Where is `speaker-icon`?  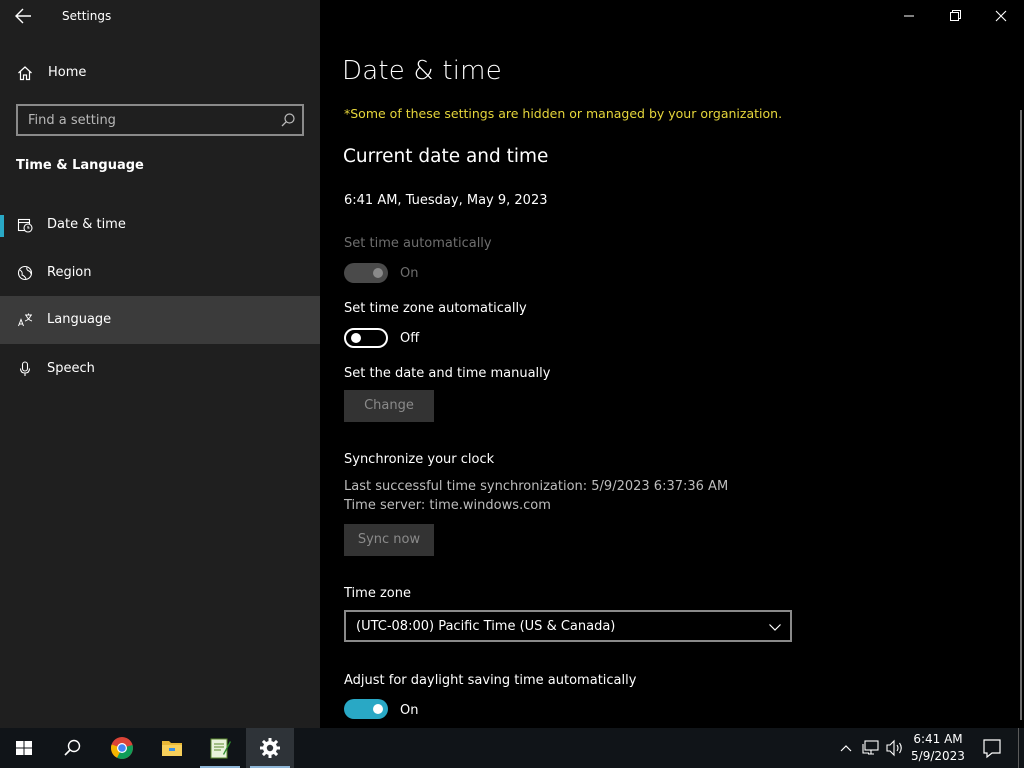
speaker-icon is located at coordinates (894, 748).